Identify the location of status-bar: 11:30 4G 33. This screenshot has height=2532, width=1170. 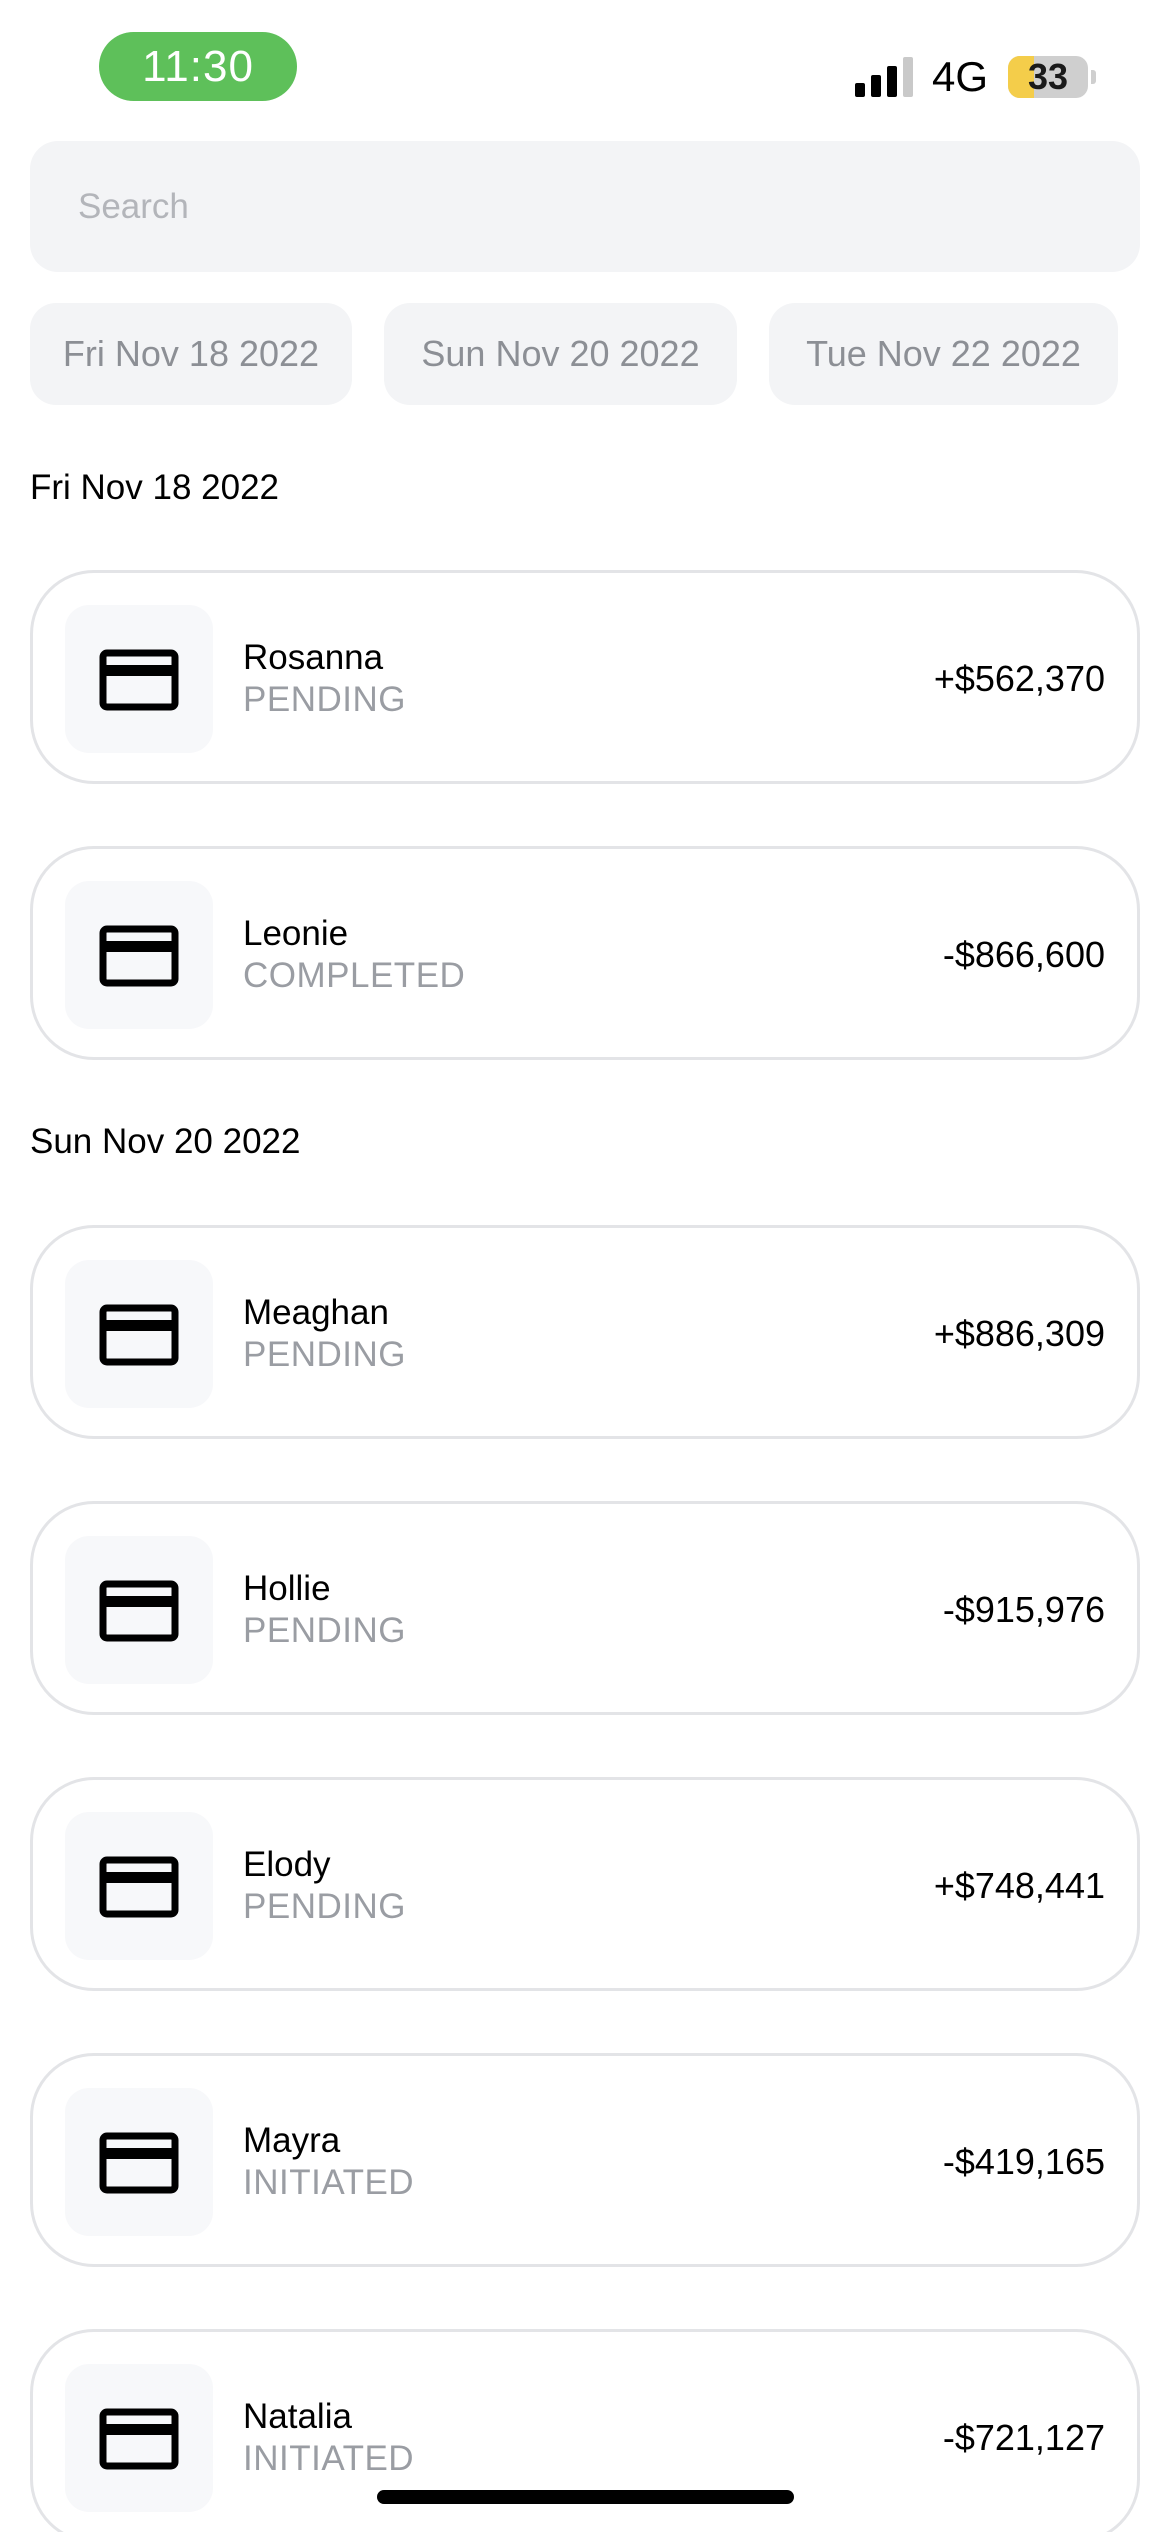
(585, 65).